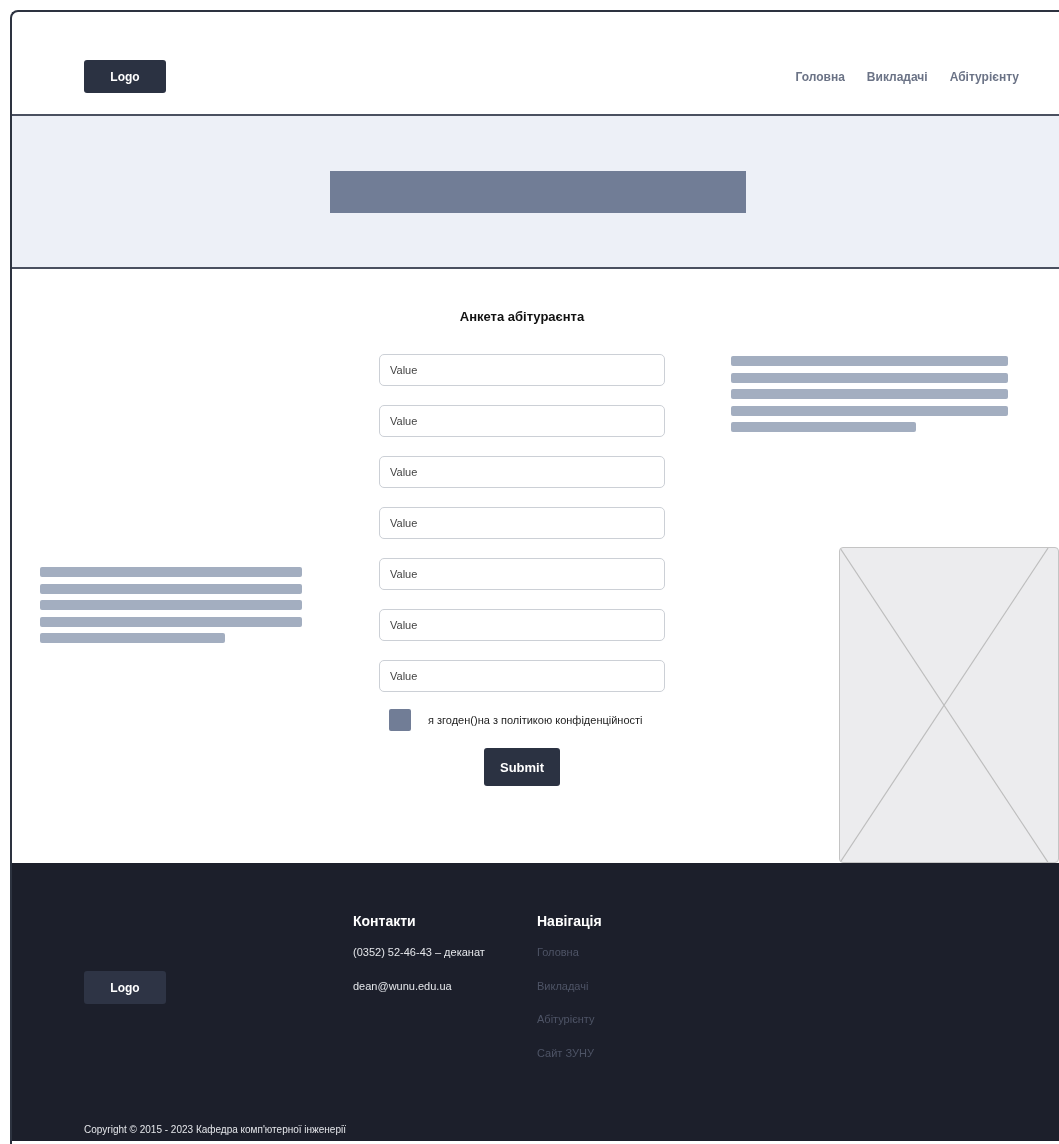 The image size is (1059, 1144). What do you see at coordinates (400, 720) in the screenshot?
I see `checkbox` at bounding box center [400, 720].